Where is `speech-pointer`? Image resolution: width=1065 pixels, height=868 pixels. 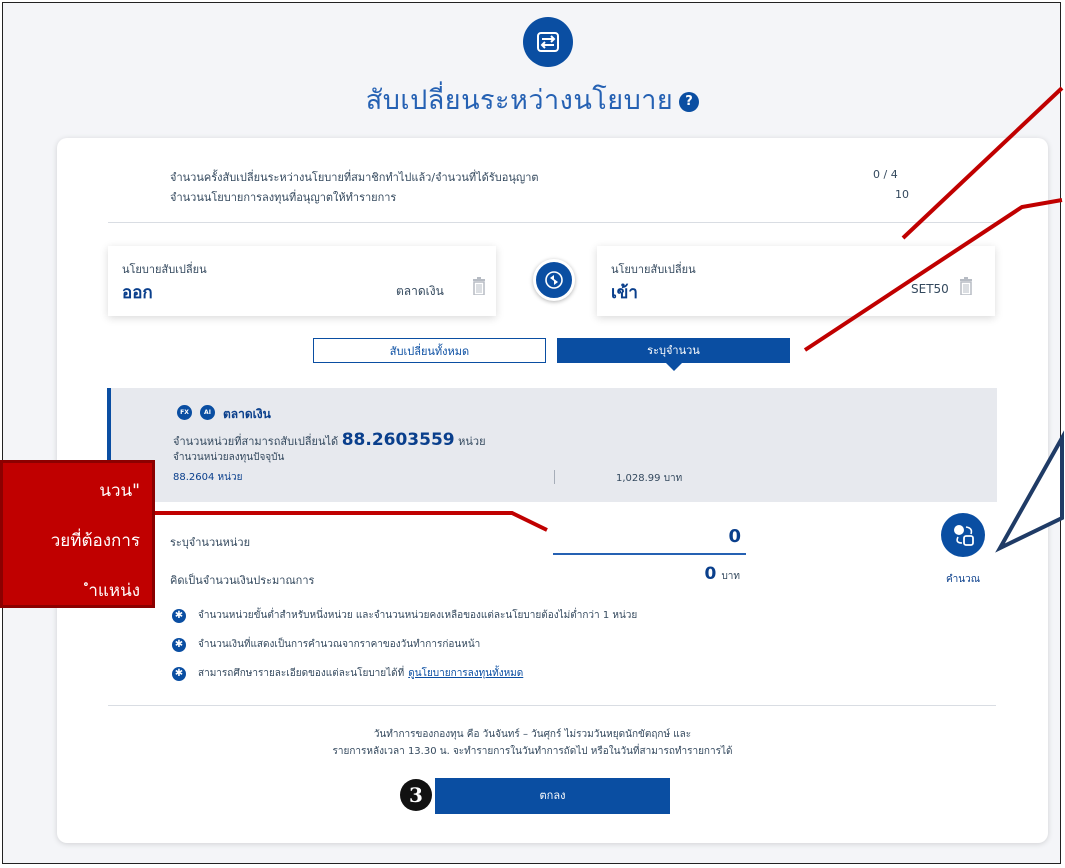 speech-pointer is located at coordinates (1029, 491).